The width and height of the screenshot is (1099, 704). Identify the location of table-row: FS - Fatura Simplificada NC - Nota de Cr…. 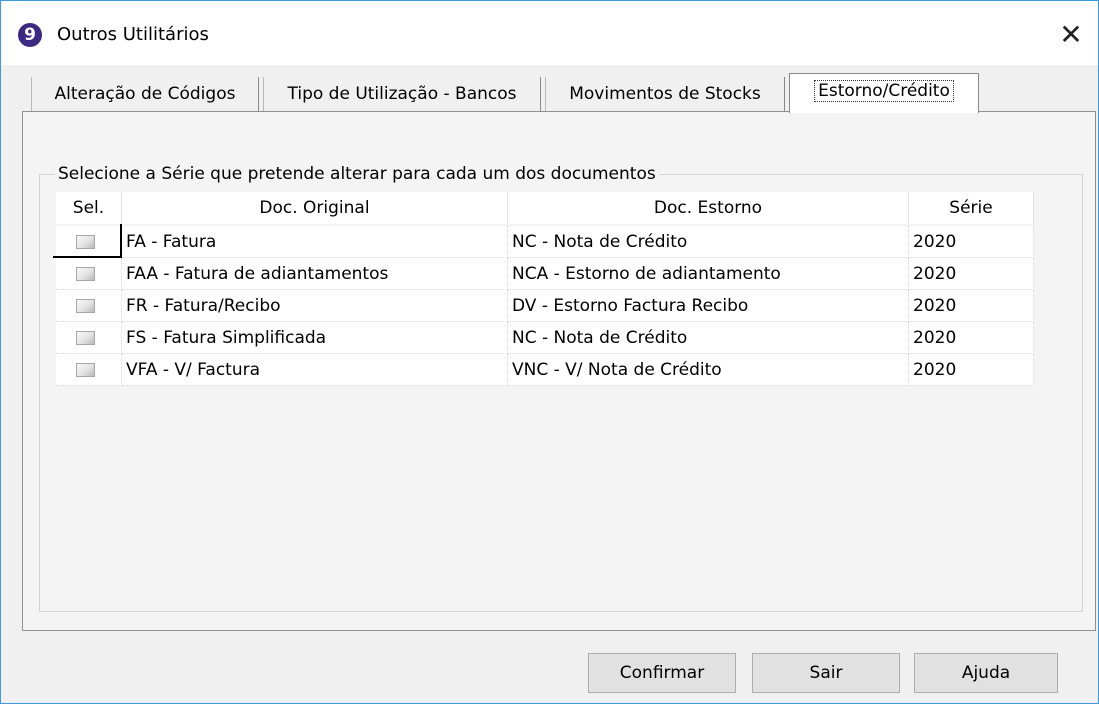
(545, 338).